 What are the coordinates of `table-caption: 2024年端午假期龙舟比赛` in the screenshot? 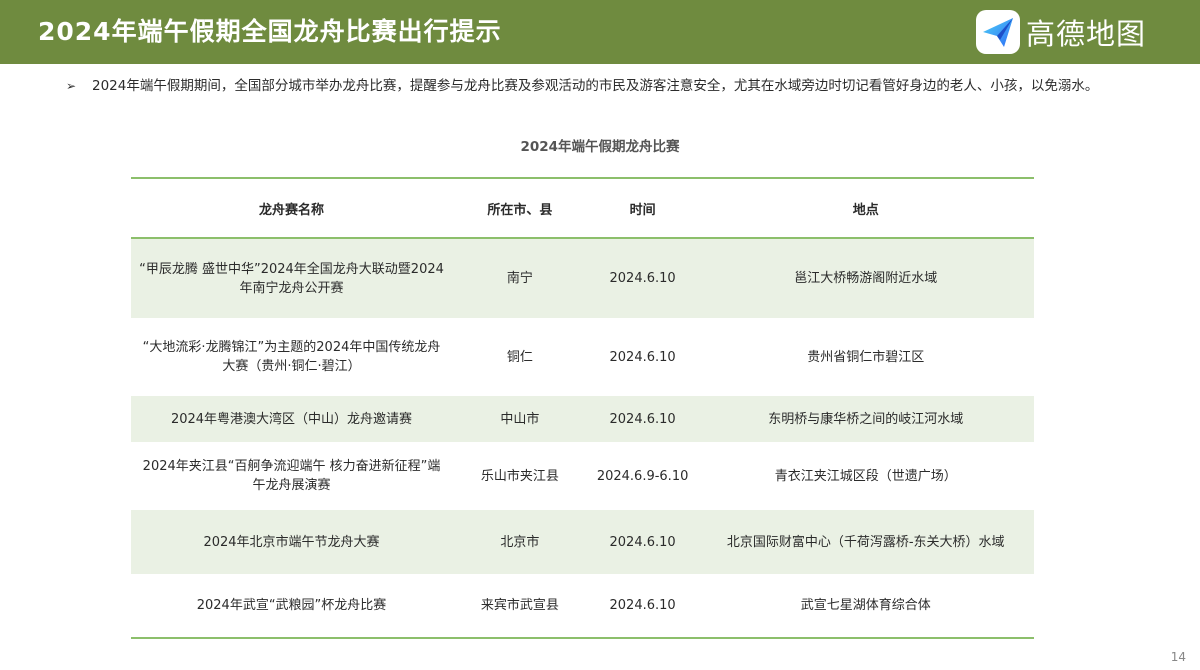 It's located at (600, 147).